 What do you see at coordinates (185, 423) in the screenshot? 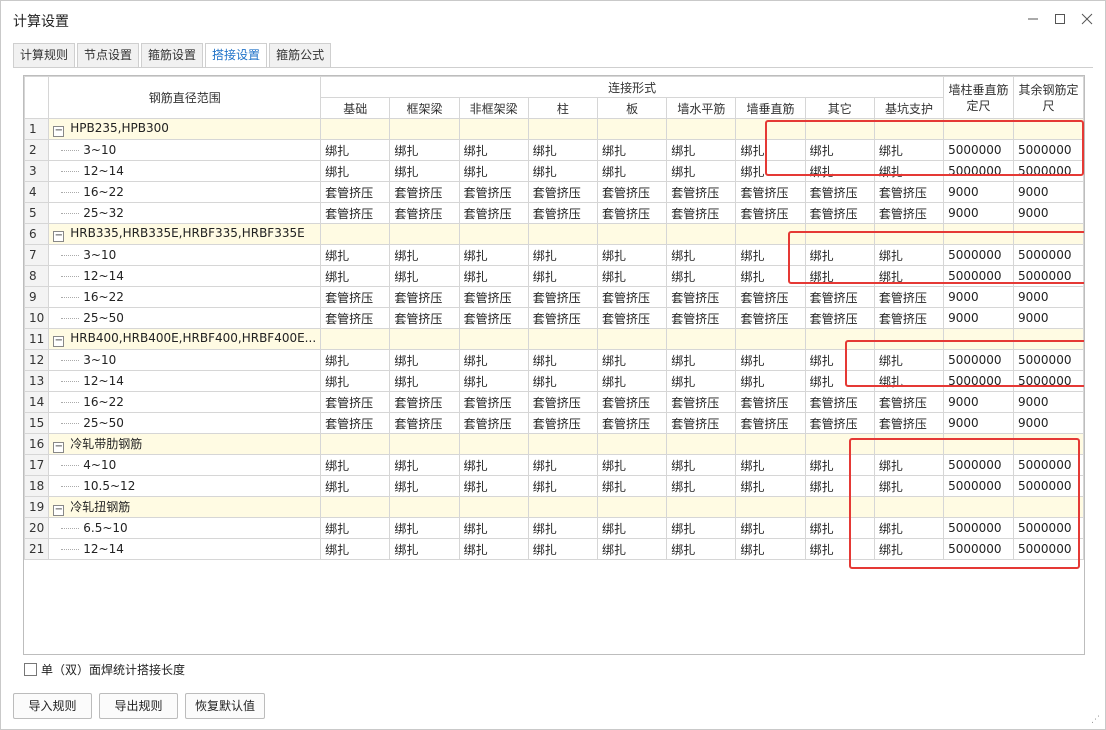
I see `diameter-range-cell: 25~50` at bounding box center [185, 423].